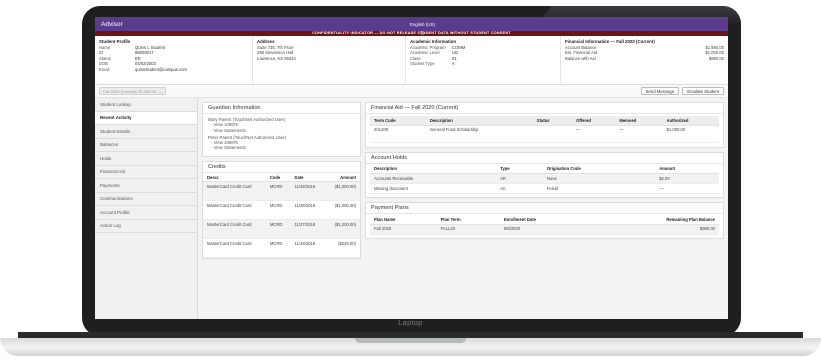 The height and width of the screenshot is (360, 821). Describe the element at coordinates (660, 91) in the screenshot. I see `send-message-button: Send Message` at that location.